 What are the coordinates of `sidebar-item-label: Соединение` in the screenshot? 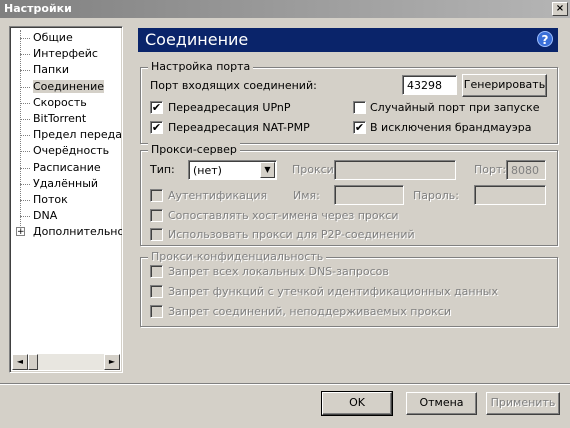 It's located at (69, 86).